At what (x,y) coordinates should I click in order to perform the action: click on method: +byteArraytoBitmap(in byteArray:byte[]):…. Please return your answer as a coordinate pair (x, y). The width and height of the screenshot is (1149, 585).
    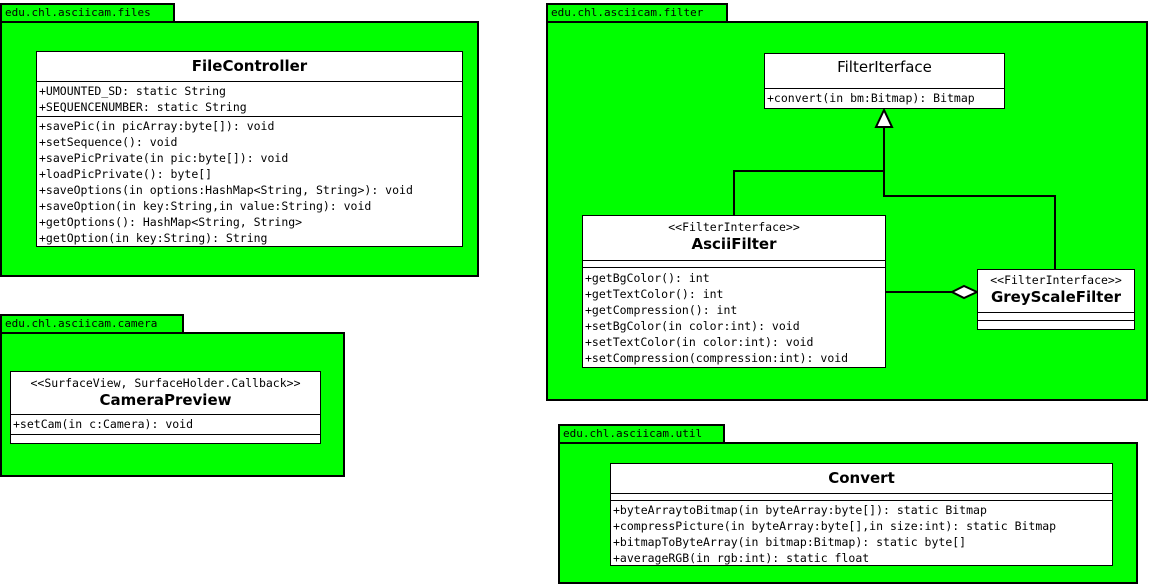
    Looking at the image, I should click on (800, 510).